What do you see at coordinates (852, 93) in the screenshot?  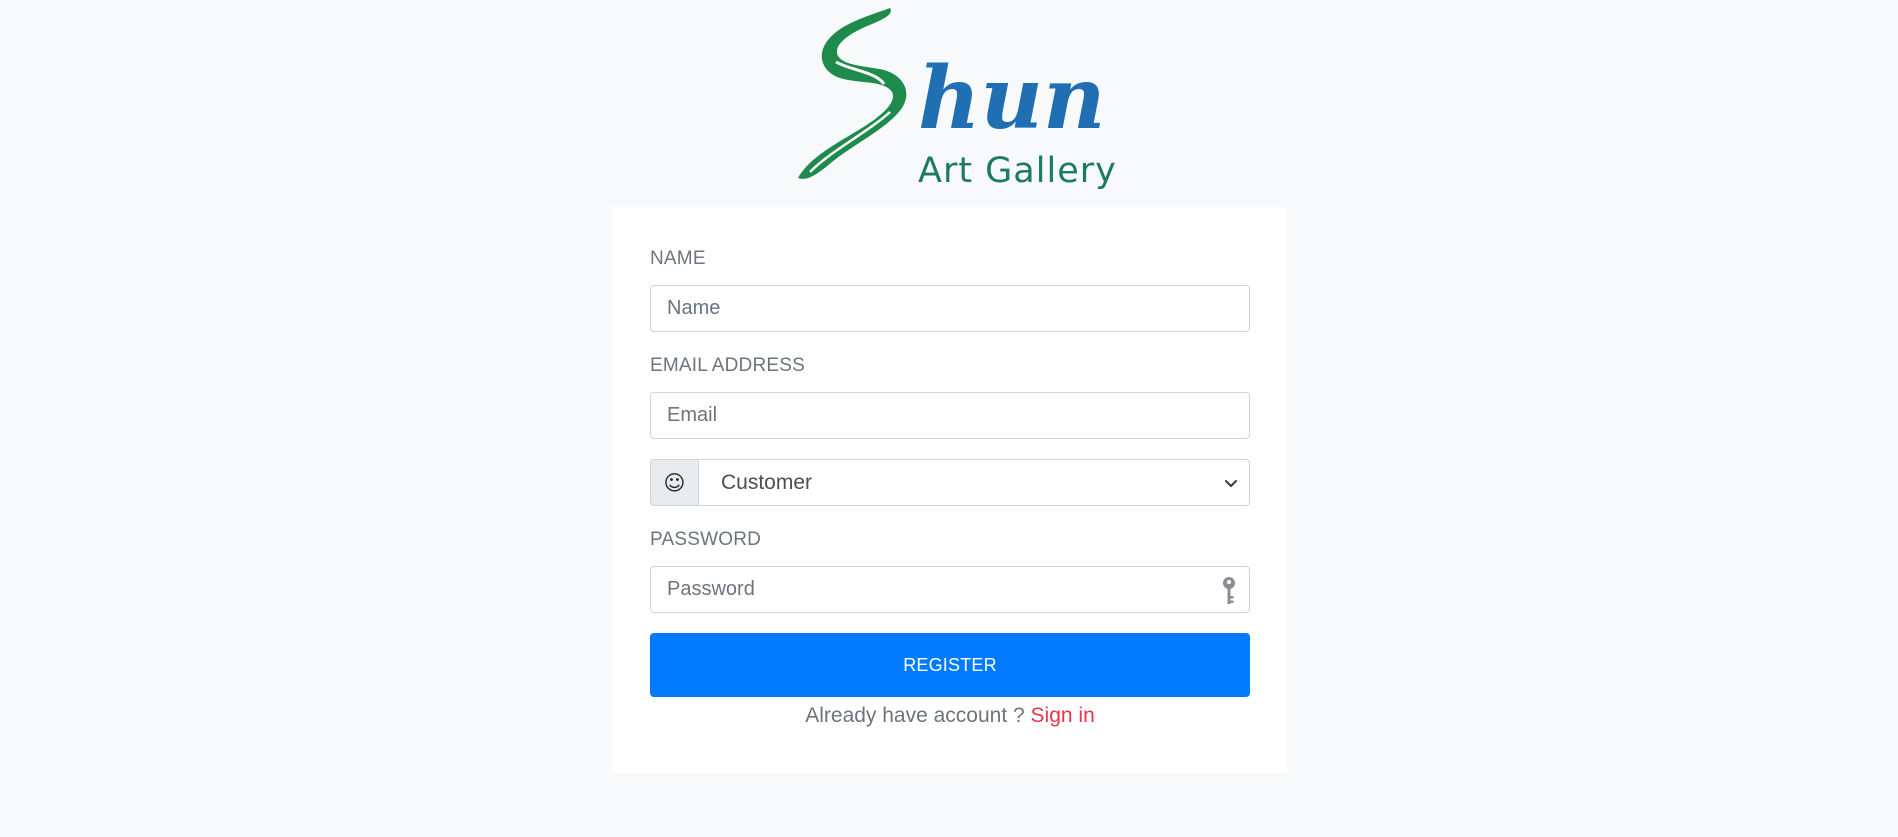 I see `logo-s-stroke` at bounding box center [852, 93].